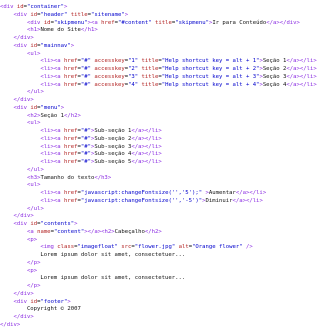  Describe the element at coordinates (42, 301) in the screenshot. I see `code-line: <div id="footer">` at that location.